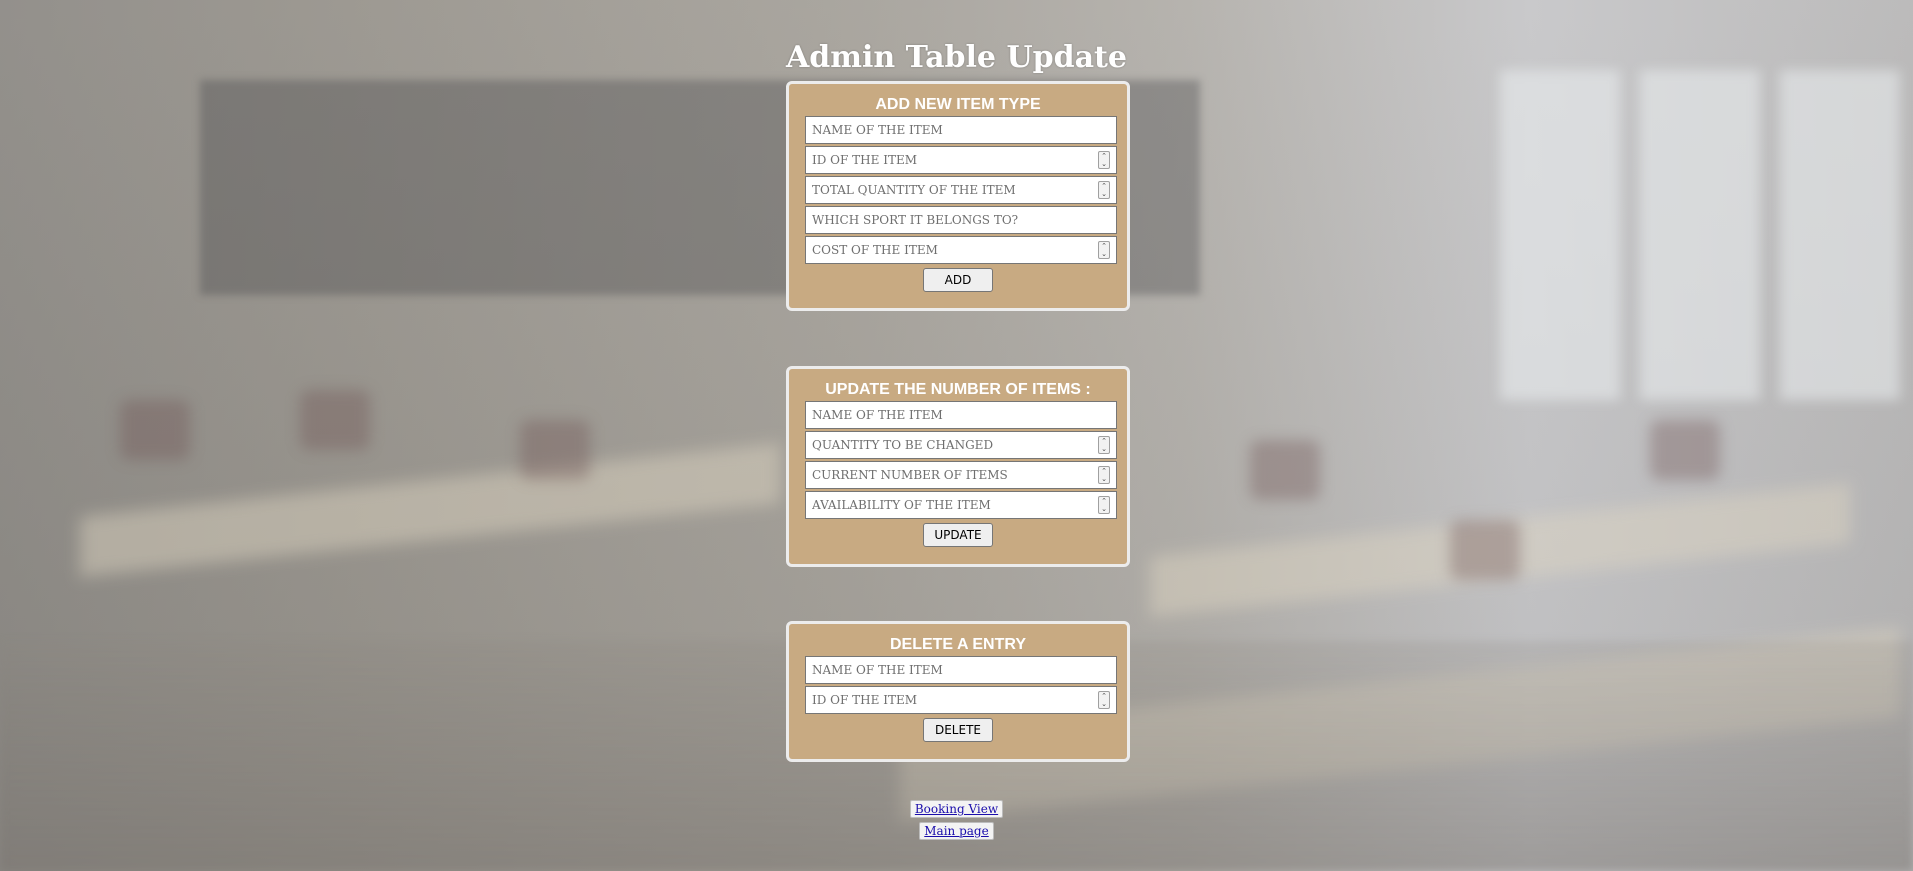 The width and height of the screenshot is (1913, 871). What do you see at coordinates (958, 535) in the screenshot?
I see `update-button: UPDATE` at bounding box center [958, 535].